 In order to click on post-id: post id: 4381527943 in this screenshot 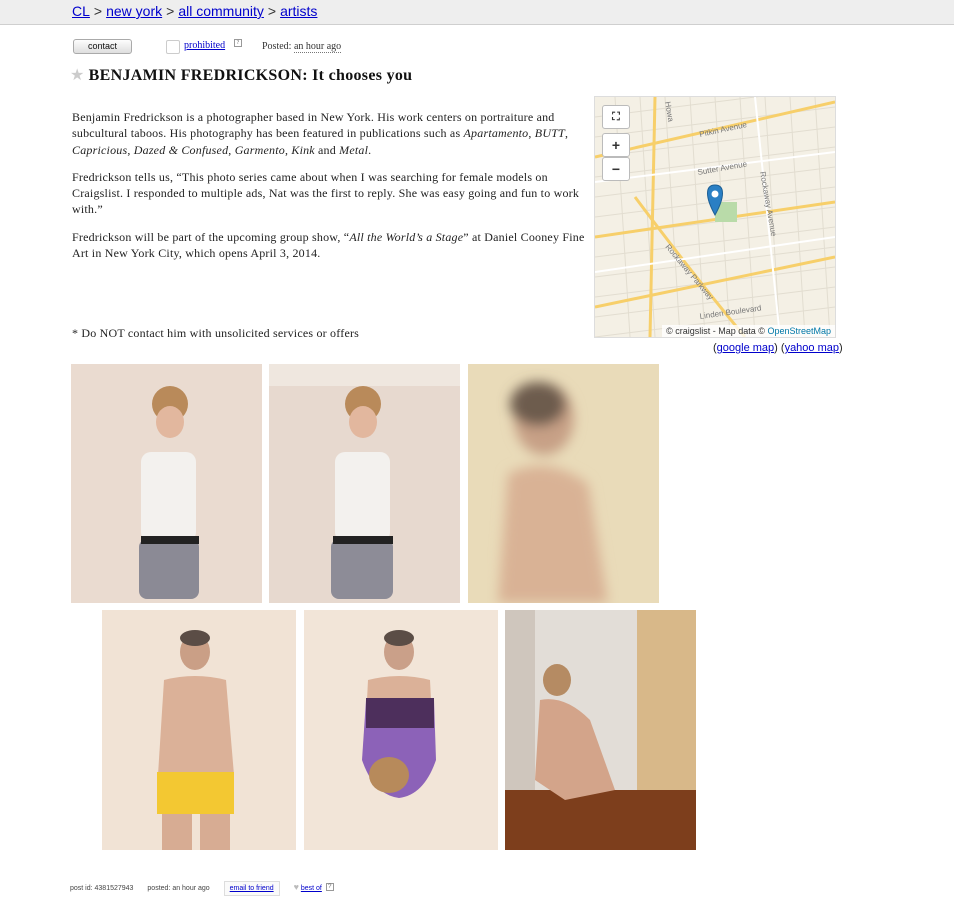, I will do `click(102, 888)`.